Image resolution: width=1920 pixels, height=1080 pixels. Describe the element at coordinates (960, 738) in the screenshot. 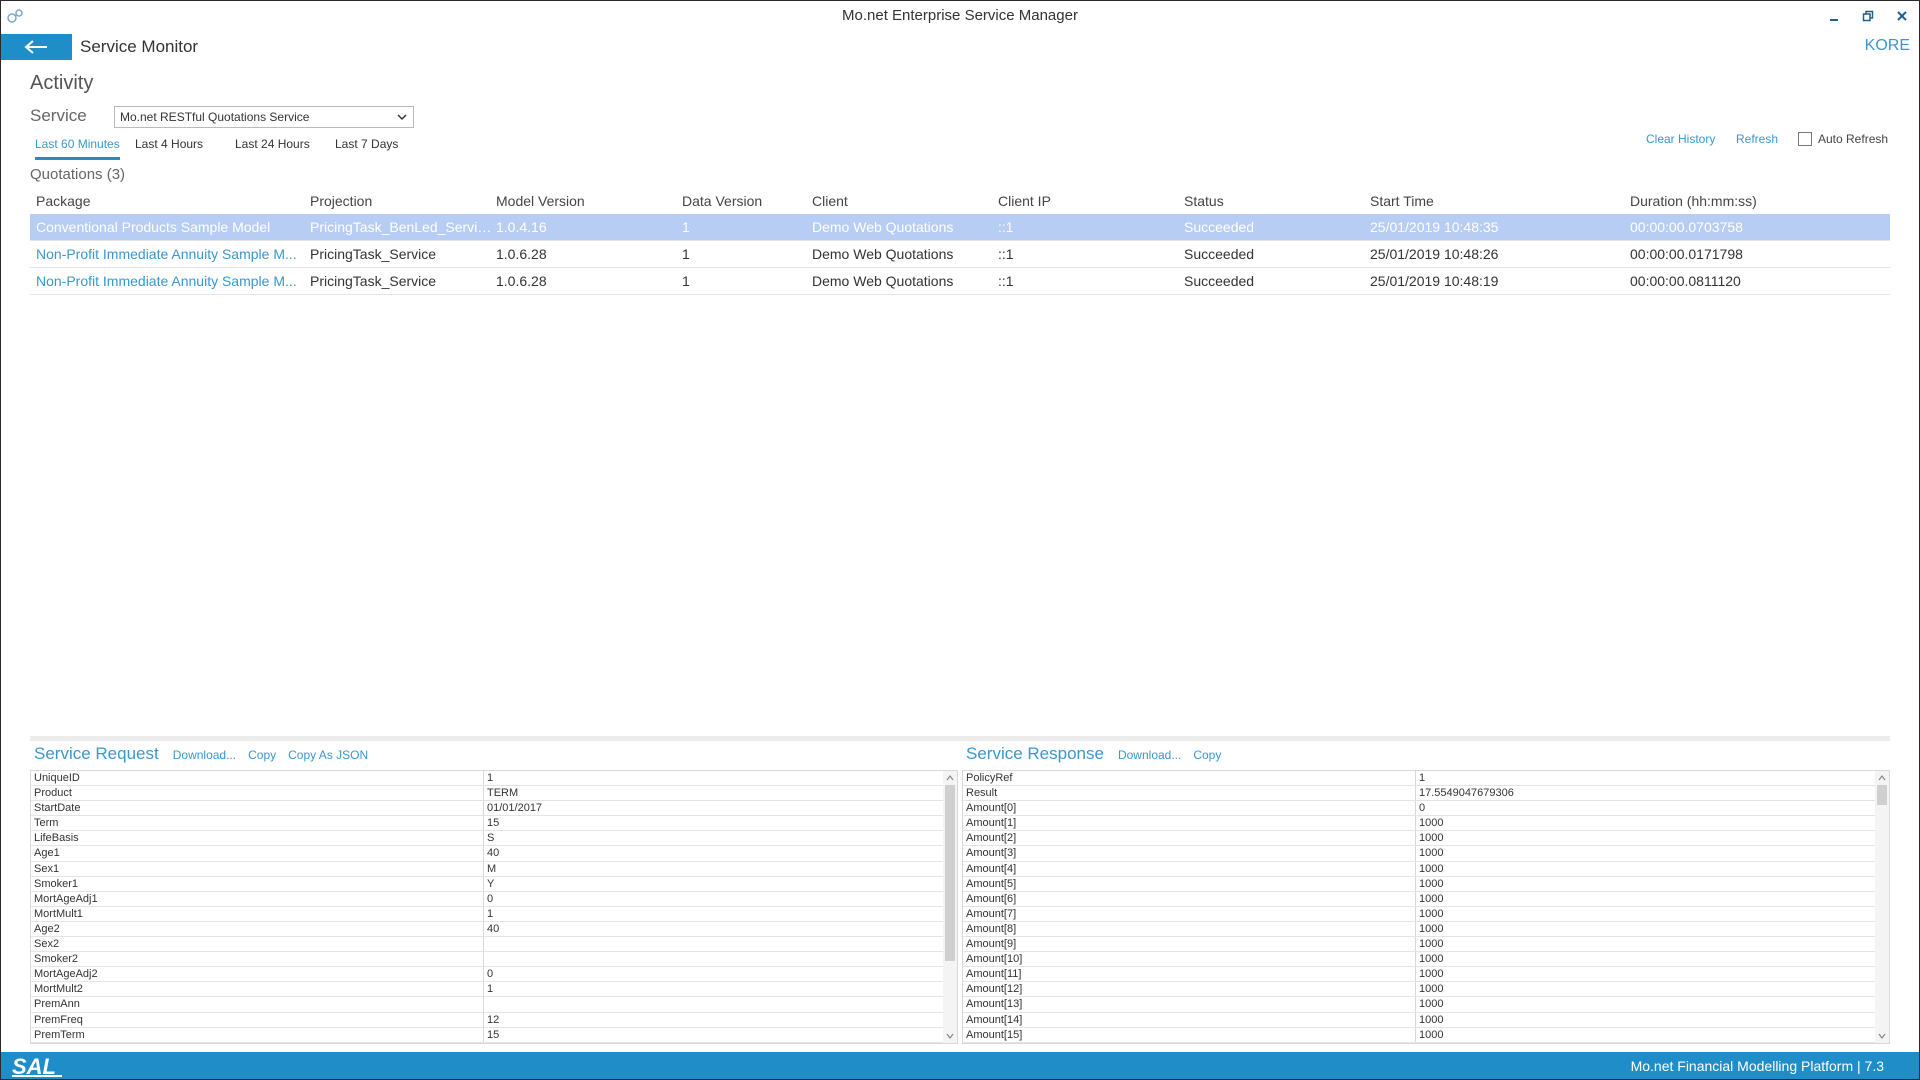

I see `panel-splitter` at that location.